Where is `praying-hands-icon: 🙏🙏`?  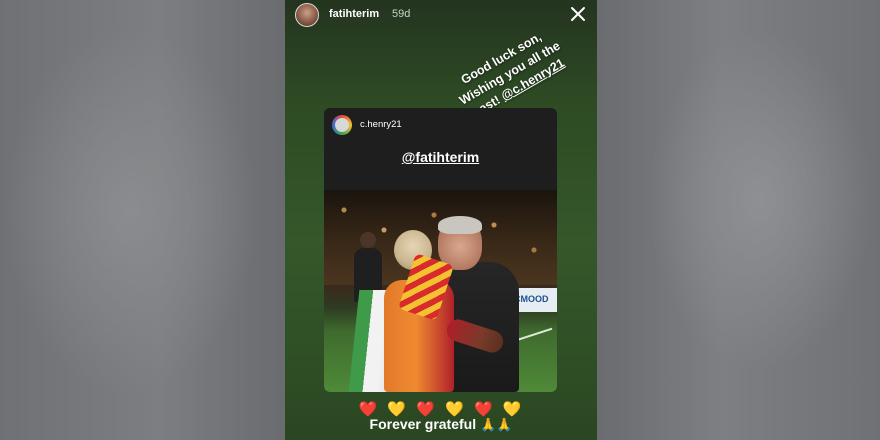 praying-hands-icon: 🙏🙏 is located at coordinates (496, 424).